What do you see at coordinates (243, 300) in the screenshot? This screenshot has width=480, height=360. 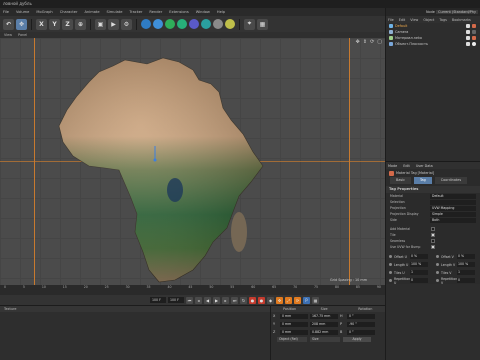 I see `loop-icon: ↻` at bounding box center [243, 300].